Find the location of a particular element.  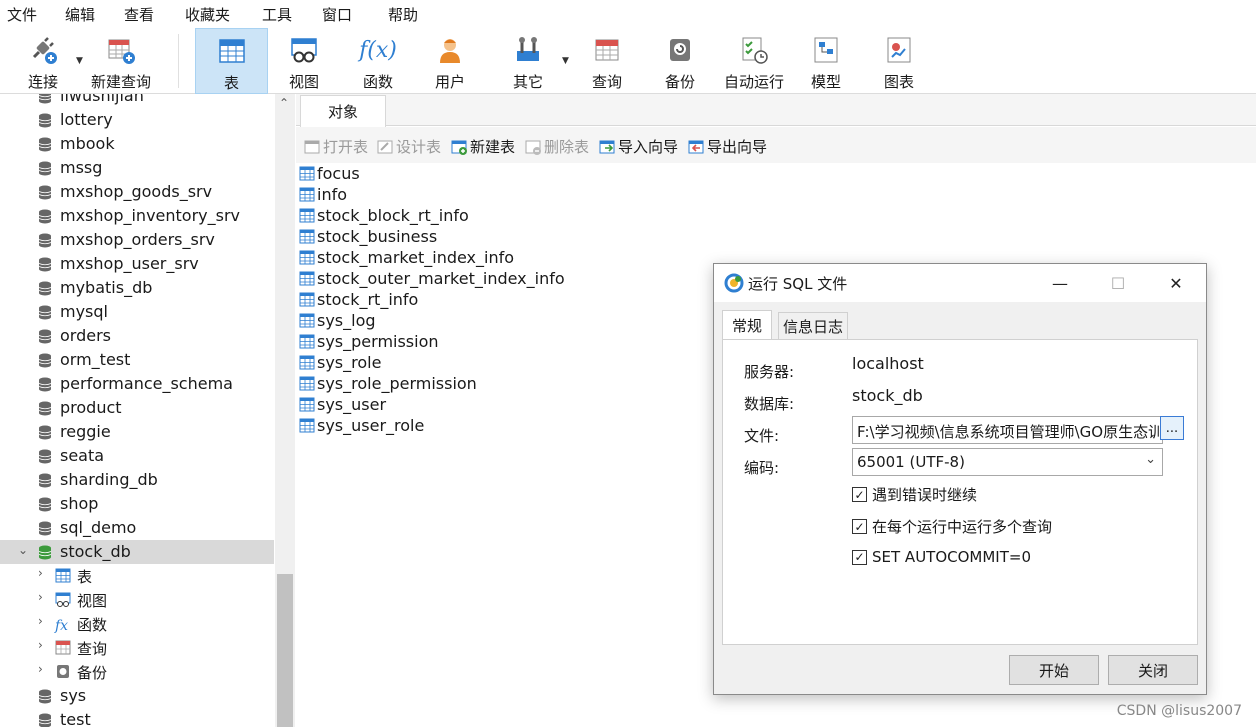

other-dropdown-icon: ▼ is located at coordinates (565, 61).